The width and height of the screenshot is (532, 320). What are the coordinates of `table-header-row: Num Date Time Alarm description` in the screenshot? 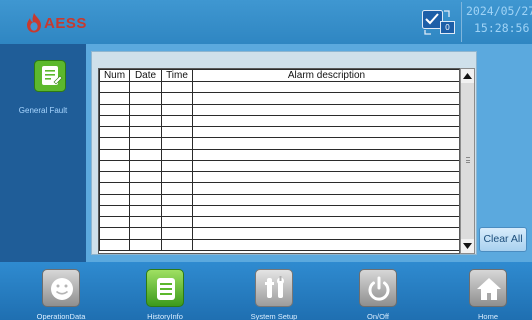 It's located at (279, 75).